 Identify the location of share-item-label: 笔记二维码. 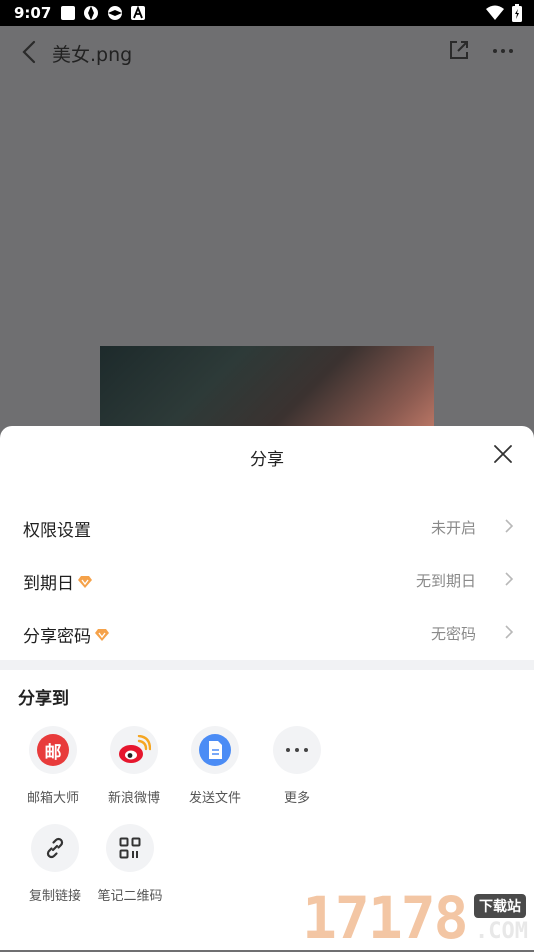
(130, 896).